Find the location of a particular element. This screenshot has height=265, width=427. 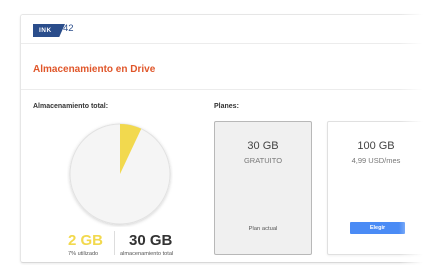

storage-pie-chart is located at coordinates (120, 174).